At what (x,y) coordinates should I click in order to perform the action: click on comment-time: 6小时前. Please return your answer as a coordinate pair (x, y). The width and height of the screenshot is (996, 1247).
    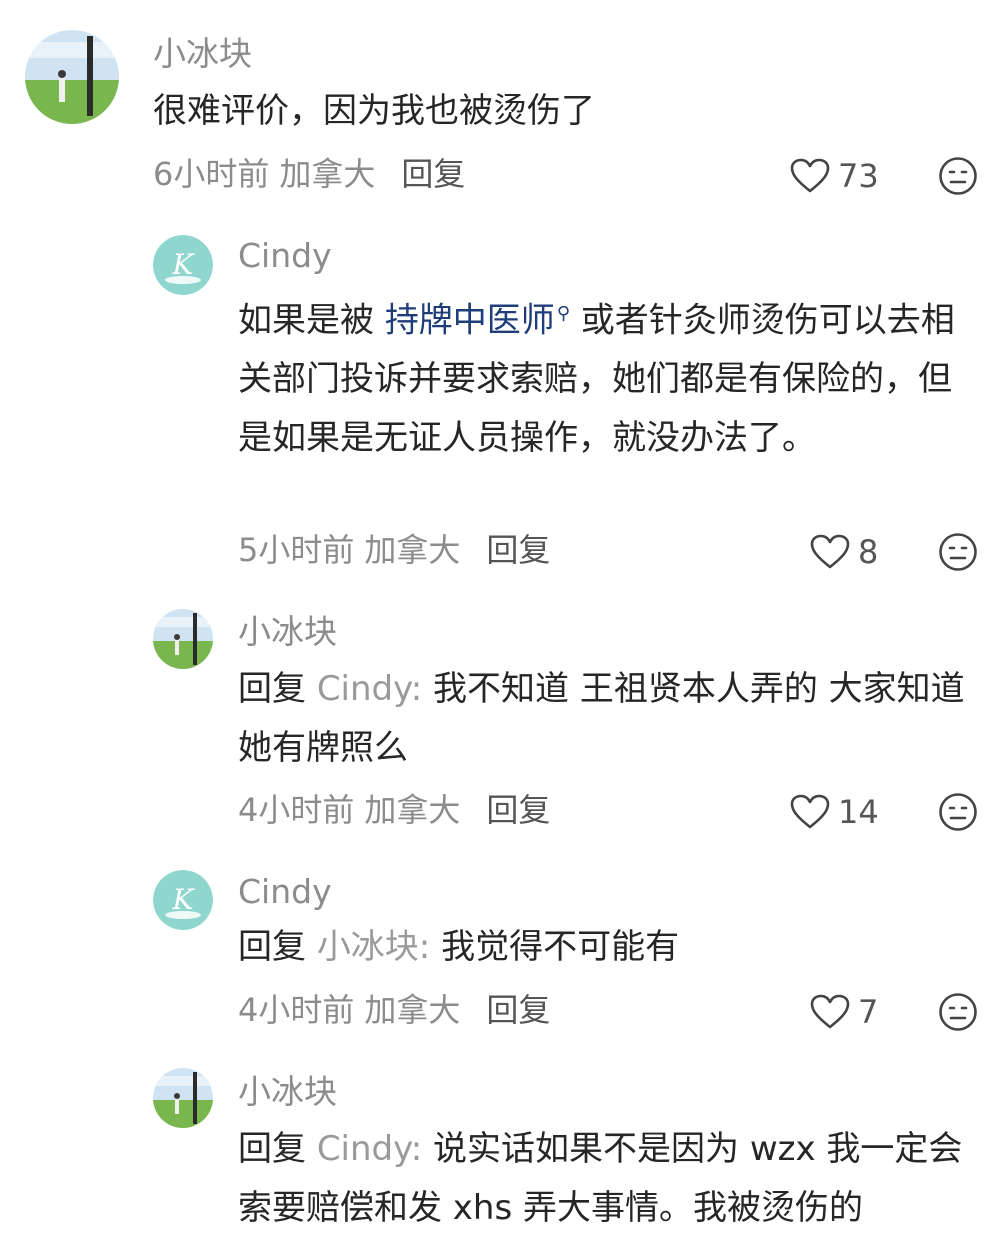
    Looking at the image, I should click on (211, 174).